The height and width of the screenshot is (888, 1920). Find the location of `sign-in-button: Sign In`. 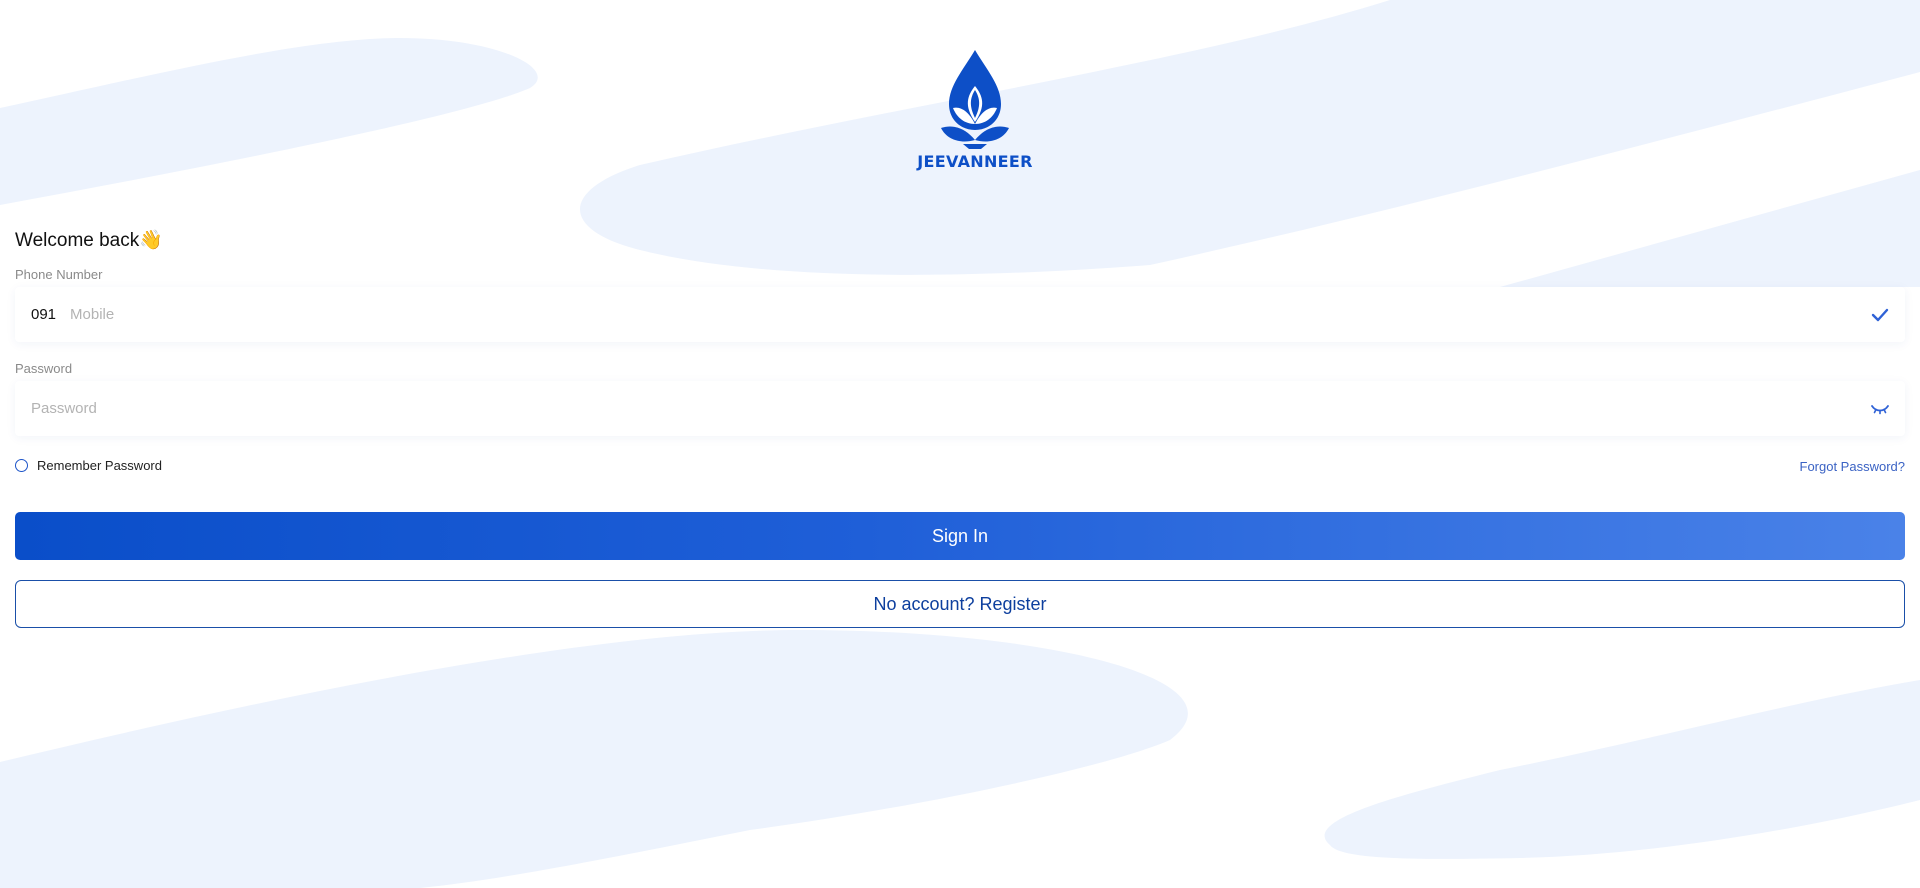

sign-in-button: Sign In is located at coordinates (960, 536).